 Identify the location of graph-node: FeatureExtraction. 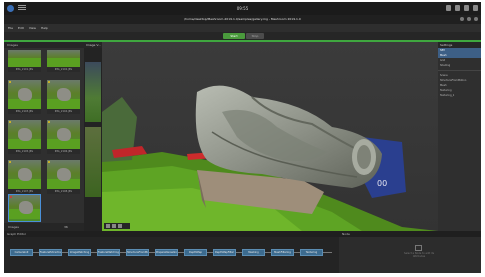
(50, 252).